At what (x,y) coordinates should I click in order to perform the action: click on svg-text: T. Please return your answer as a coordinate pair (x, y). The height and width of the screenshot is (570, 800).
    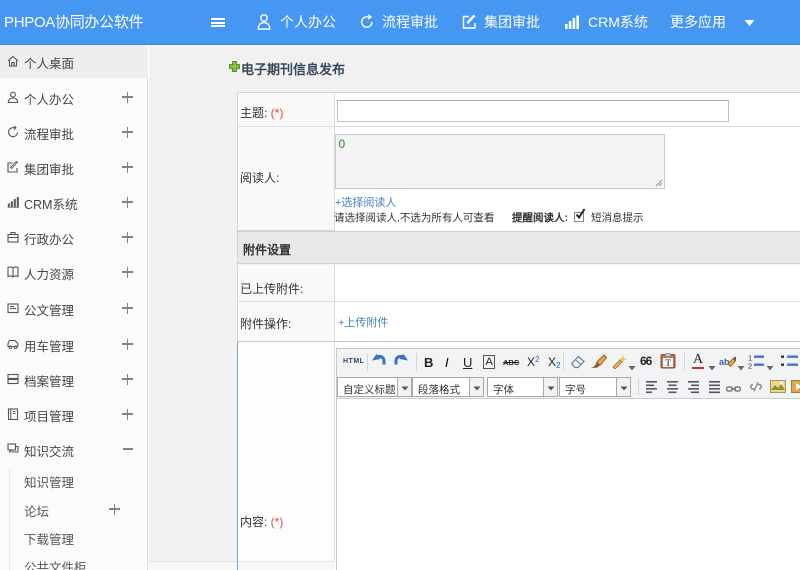
    Looking at the image, I should click on (668, 364).